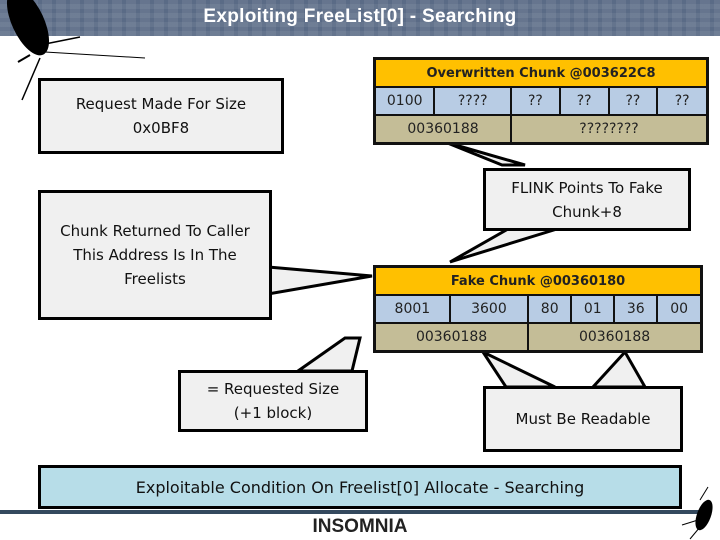 This screenshot has width=720, height=540. What do you see at coordinates (593, 309) in the screenshot?
I see `fake-cell: 01` at bounding box center [593, 309].